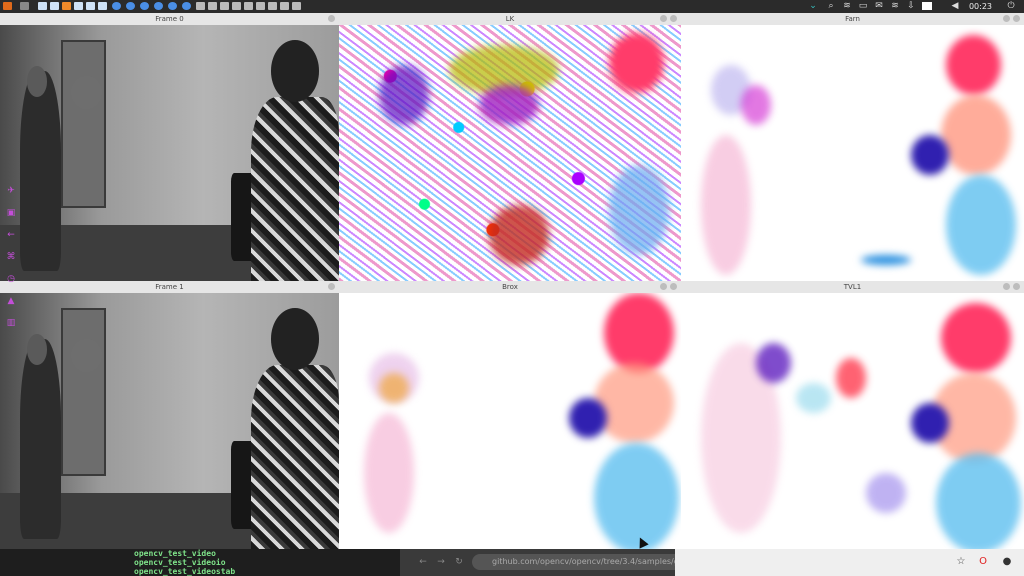  What do you see at coordinates (510, 19) in the screenshot?
I see `window-title: LK` at bounding box center [510, 19].